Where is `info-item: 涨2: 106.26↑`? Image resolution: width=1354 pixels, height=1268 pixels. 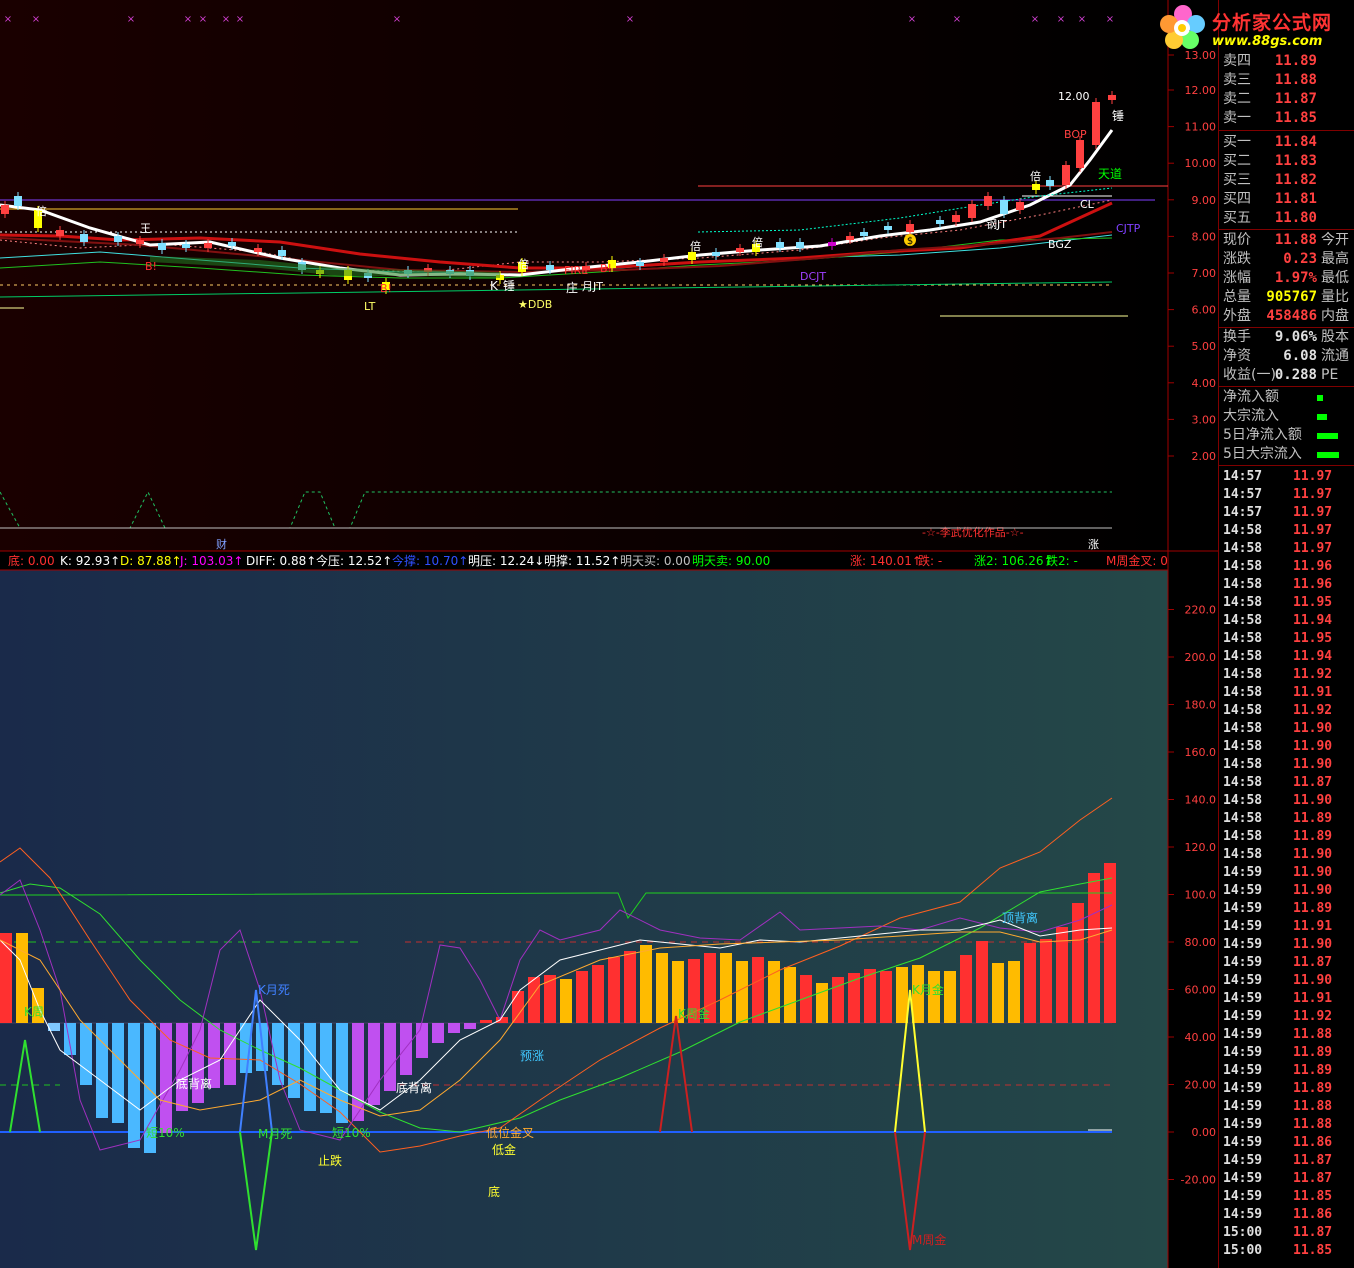 info-item: 涨2: 106.26↑ is located at coordinates (1014, 561).